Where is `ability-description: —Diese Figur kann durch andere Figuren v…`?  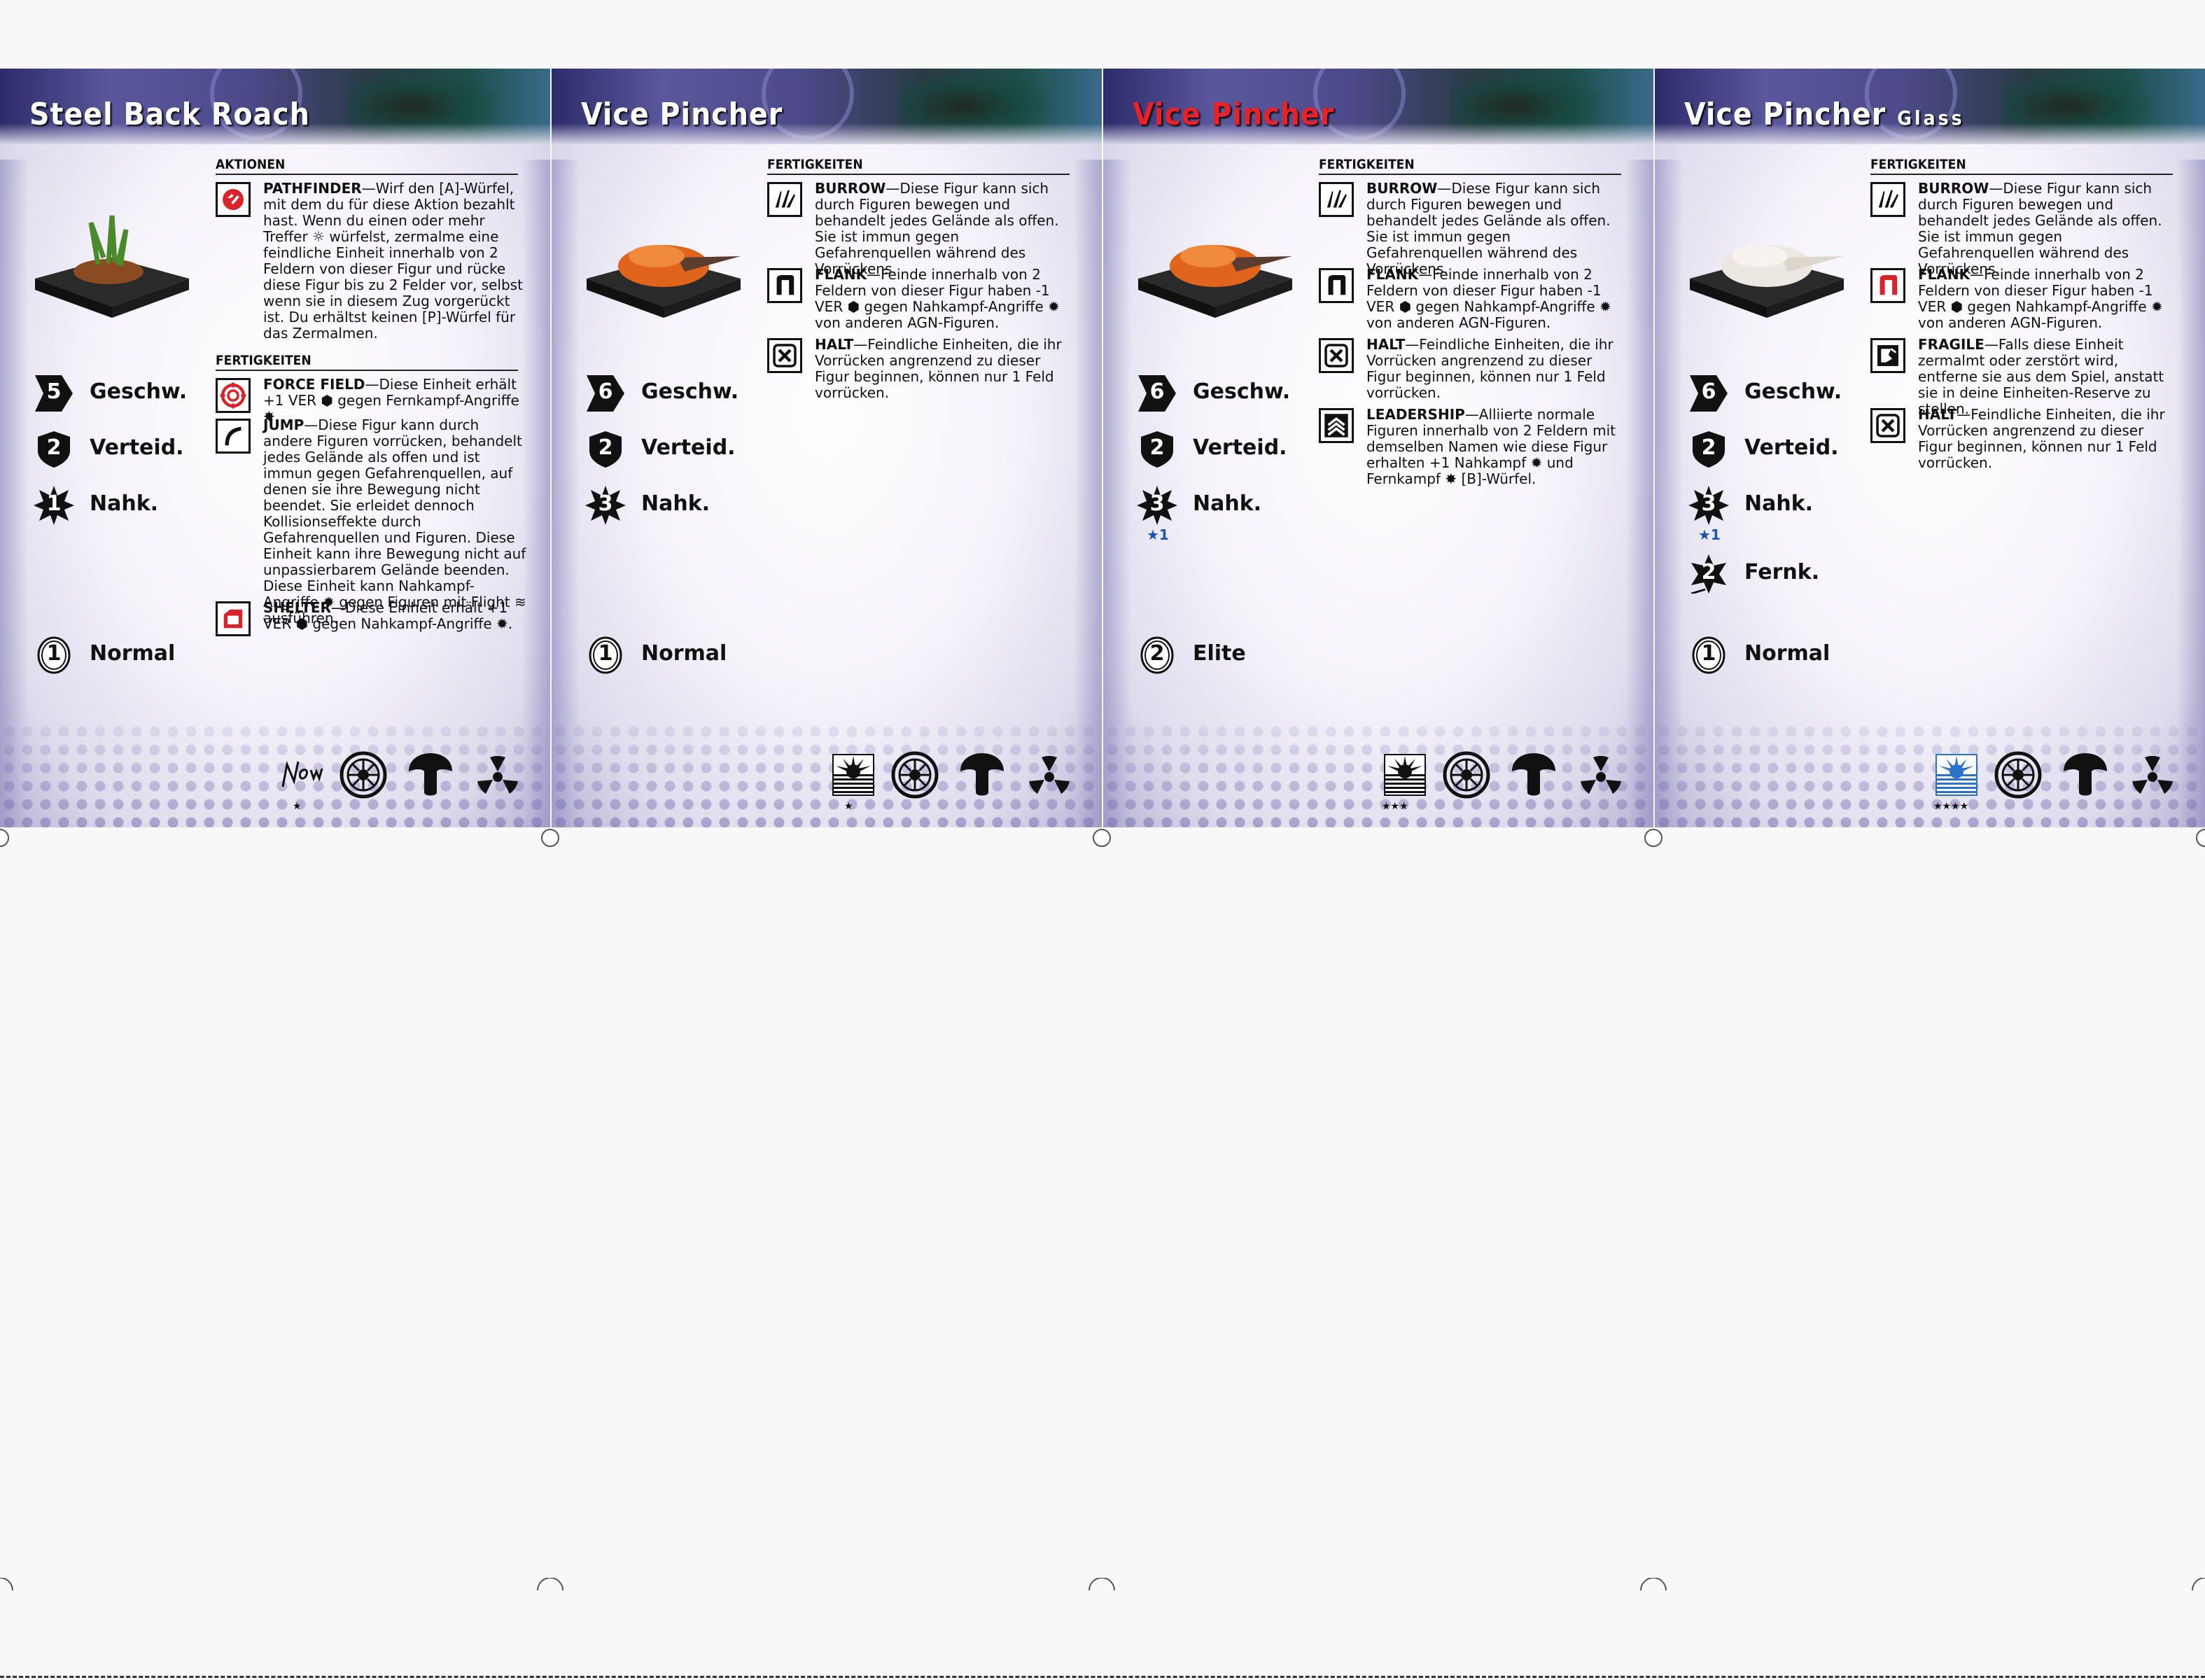 ability-description: —Diese Figur kann durch andere Figuren v… is located at coordinates (394, 521).